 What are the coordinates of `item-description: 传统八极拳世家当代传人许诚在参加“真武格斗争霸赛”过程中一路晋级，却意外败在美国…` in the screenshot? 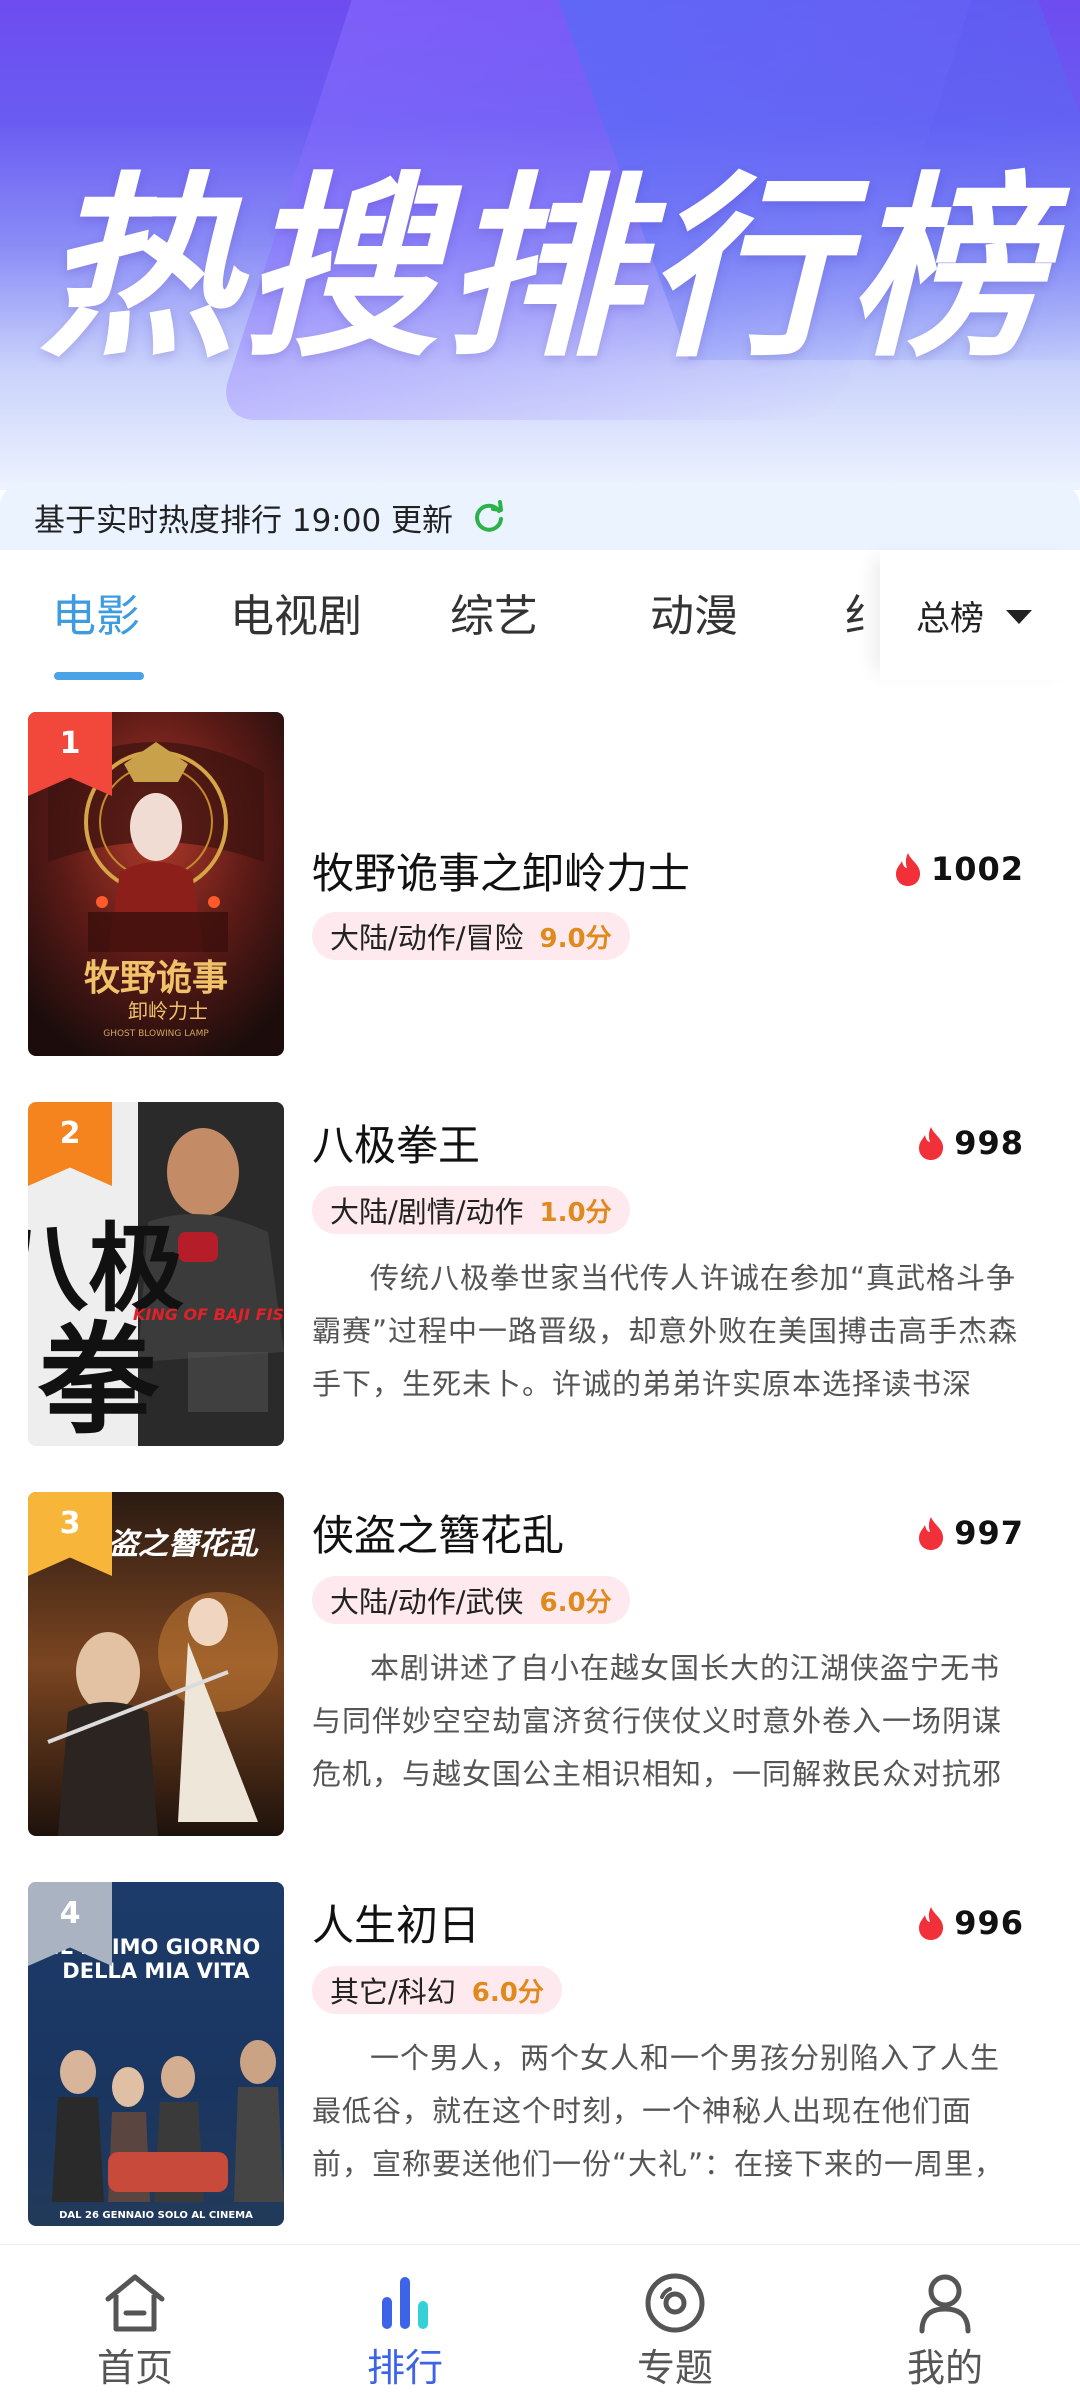 It's located at (665, 1331).